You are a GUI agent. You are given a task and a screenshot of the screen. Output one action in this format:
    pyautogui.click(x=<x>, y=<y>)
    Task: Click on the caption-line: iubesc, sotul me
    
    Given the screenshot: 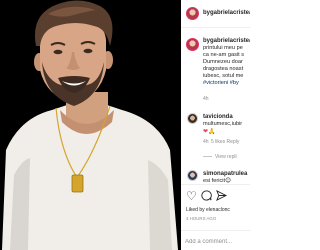 What is the action you would take?
    pyautogui.click(x=223, y=76)
    